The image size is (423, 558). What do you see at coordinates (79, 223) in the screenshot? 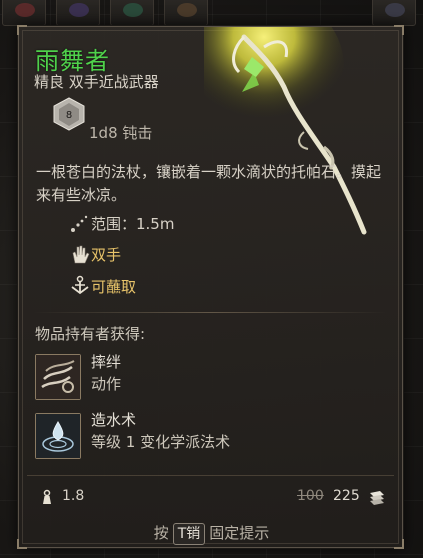
I see `range-icon` at bounding box center [79, 223].